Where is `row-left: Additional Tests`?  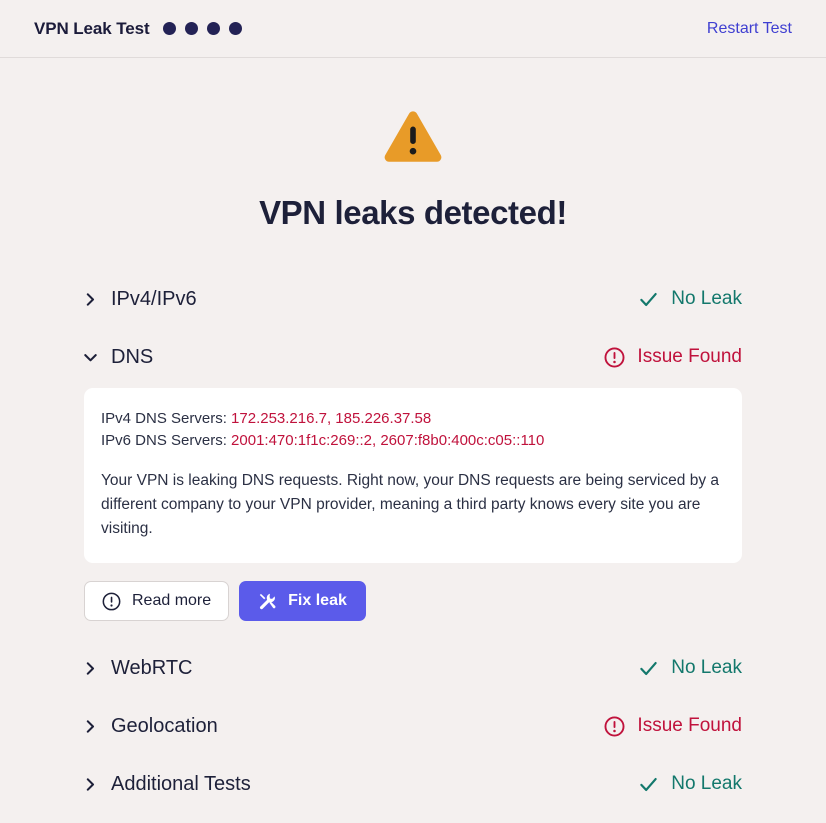
row-left: Additional Tests is located at coordinates (167, 784).